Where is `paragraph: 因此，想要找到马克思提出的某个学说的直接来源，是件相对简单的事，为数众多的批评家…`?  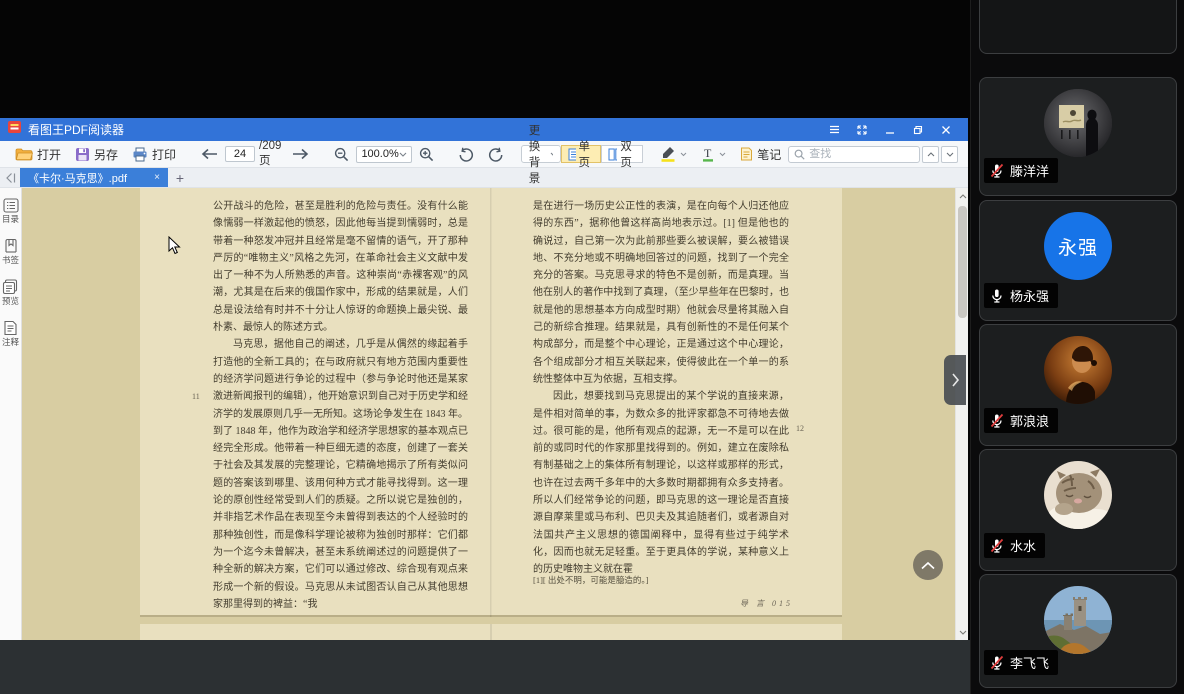 paragraph: 因此，想要找到马克思提出的某个学说的直接来源，是件相对简单的事，为数众多的批评家… is located at coordinates (661, 483).